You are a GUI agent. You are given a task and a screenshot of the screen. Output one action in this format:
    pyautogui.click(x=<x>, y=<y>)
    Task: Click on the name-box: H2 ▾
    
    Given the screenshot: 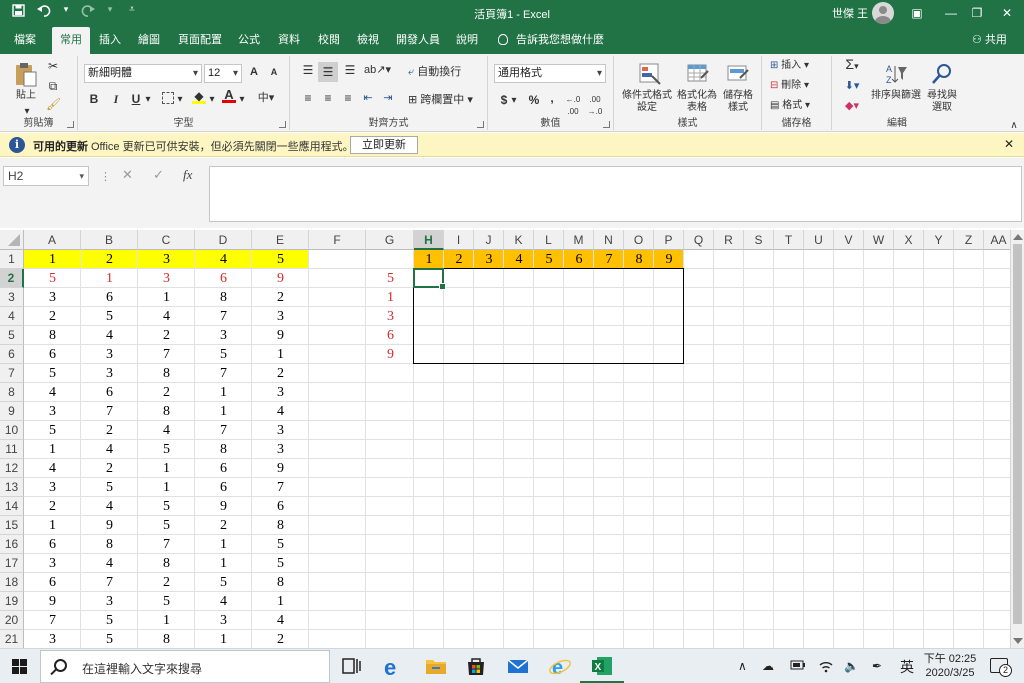 What is the action you would take?
    pyautogui.click(x=46, y=176)
    